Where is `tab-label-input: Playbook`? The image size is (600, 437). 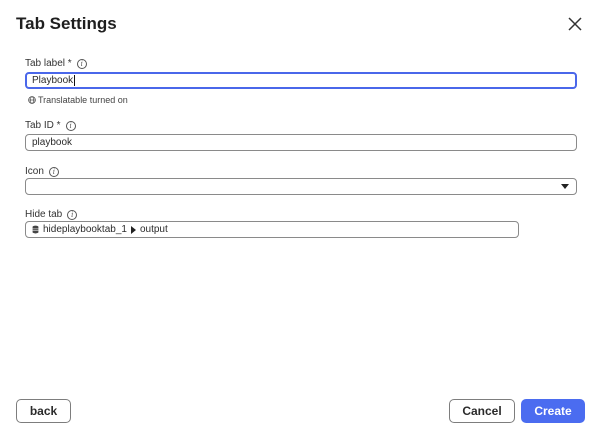 tab-label-input: Playbook is located at coordinates (301, 80).